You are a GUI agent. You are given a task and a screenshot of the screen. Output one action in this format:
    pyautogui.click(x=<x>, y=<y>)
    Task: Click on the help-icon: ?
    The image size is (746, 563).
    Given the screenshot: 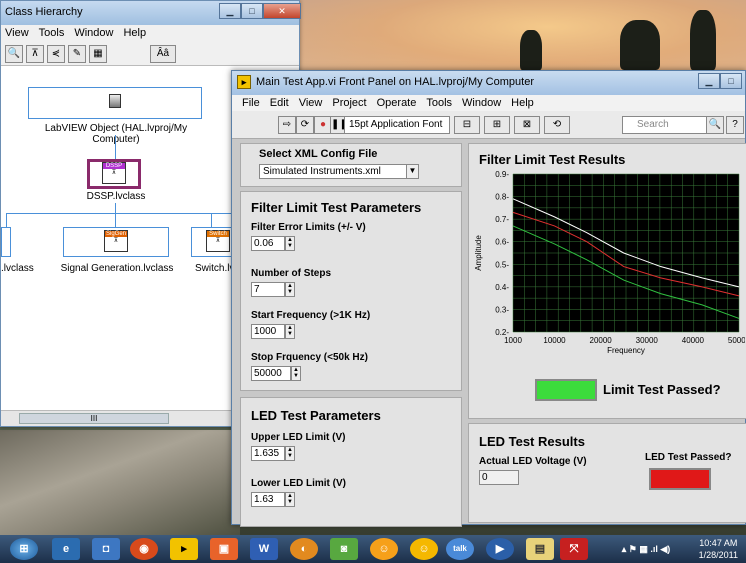 What is the action you would take?
    pyautogui.click(x=735, y=125)
    